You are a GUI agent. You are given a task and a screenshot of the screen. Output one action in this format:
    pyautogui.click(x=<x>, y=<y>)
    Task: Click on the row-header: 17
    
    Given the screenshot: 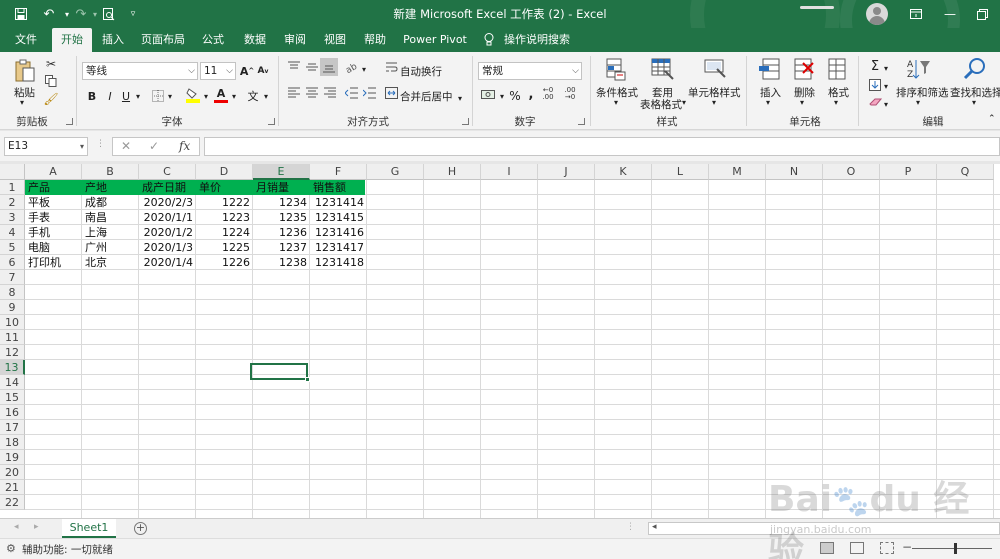 What is the action you would take?
    pyautogui.click(x=12, y=427)
    